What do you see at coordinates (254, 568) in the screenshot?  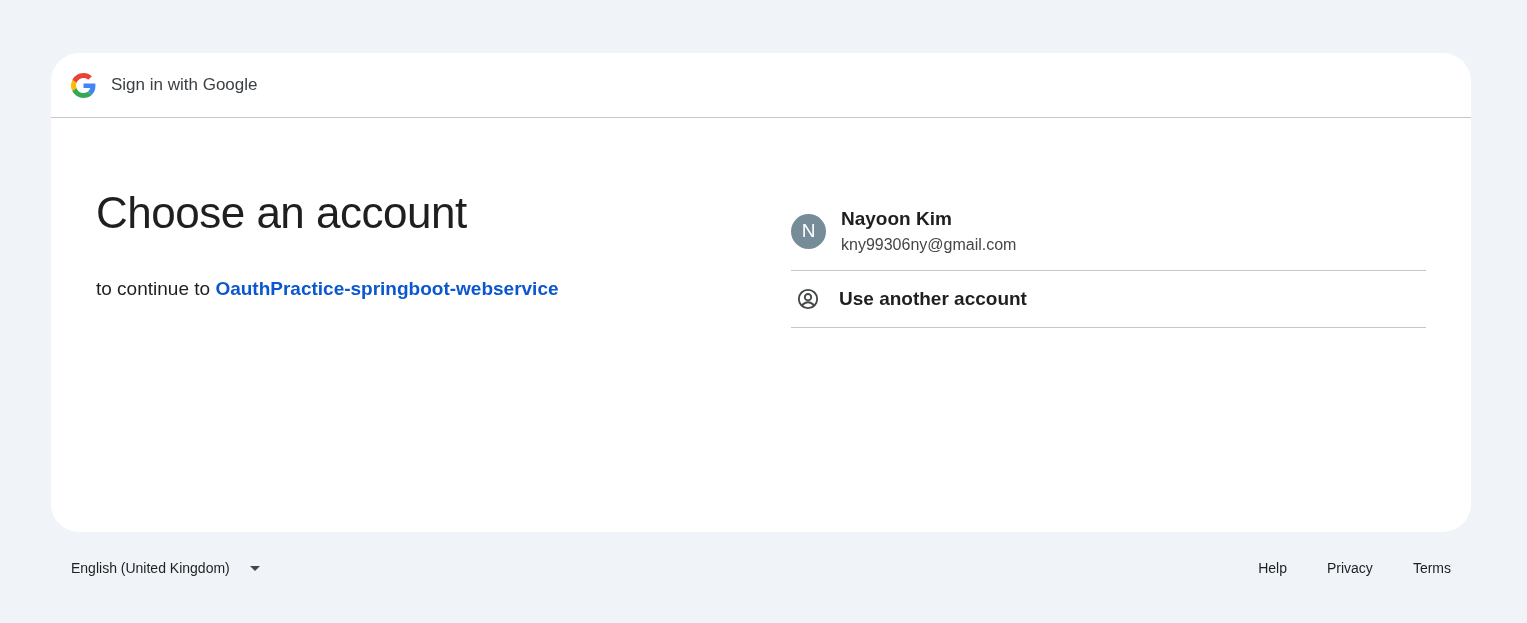 I see `caret-icon` at bounding box center [254, 568].